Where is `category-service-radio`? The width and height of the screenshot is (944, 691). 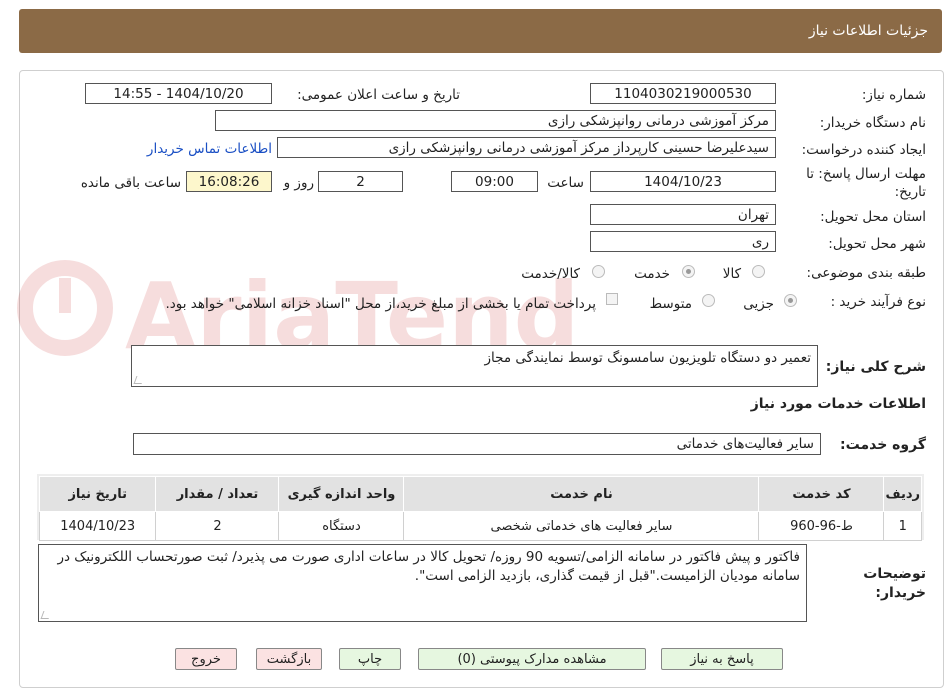 category-service-radio is located at coordinates (688, 271).